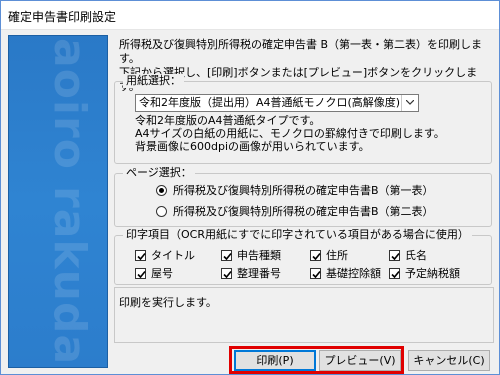 The width and height of the screenshot is (500, 375). What do you see at coordinates (62, 17) in the screenshot?
I see `window-title: 確定申告書印刷設定` at bounding box center [62, 17].